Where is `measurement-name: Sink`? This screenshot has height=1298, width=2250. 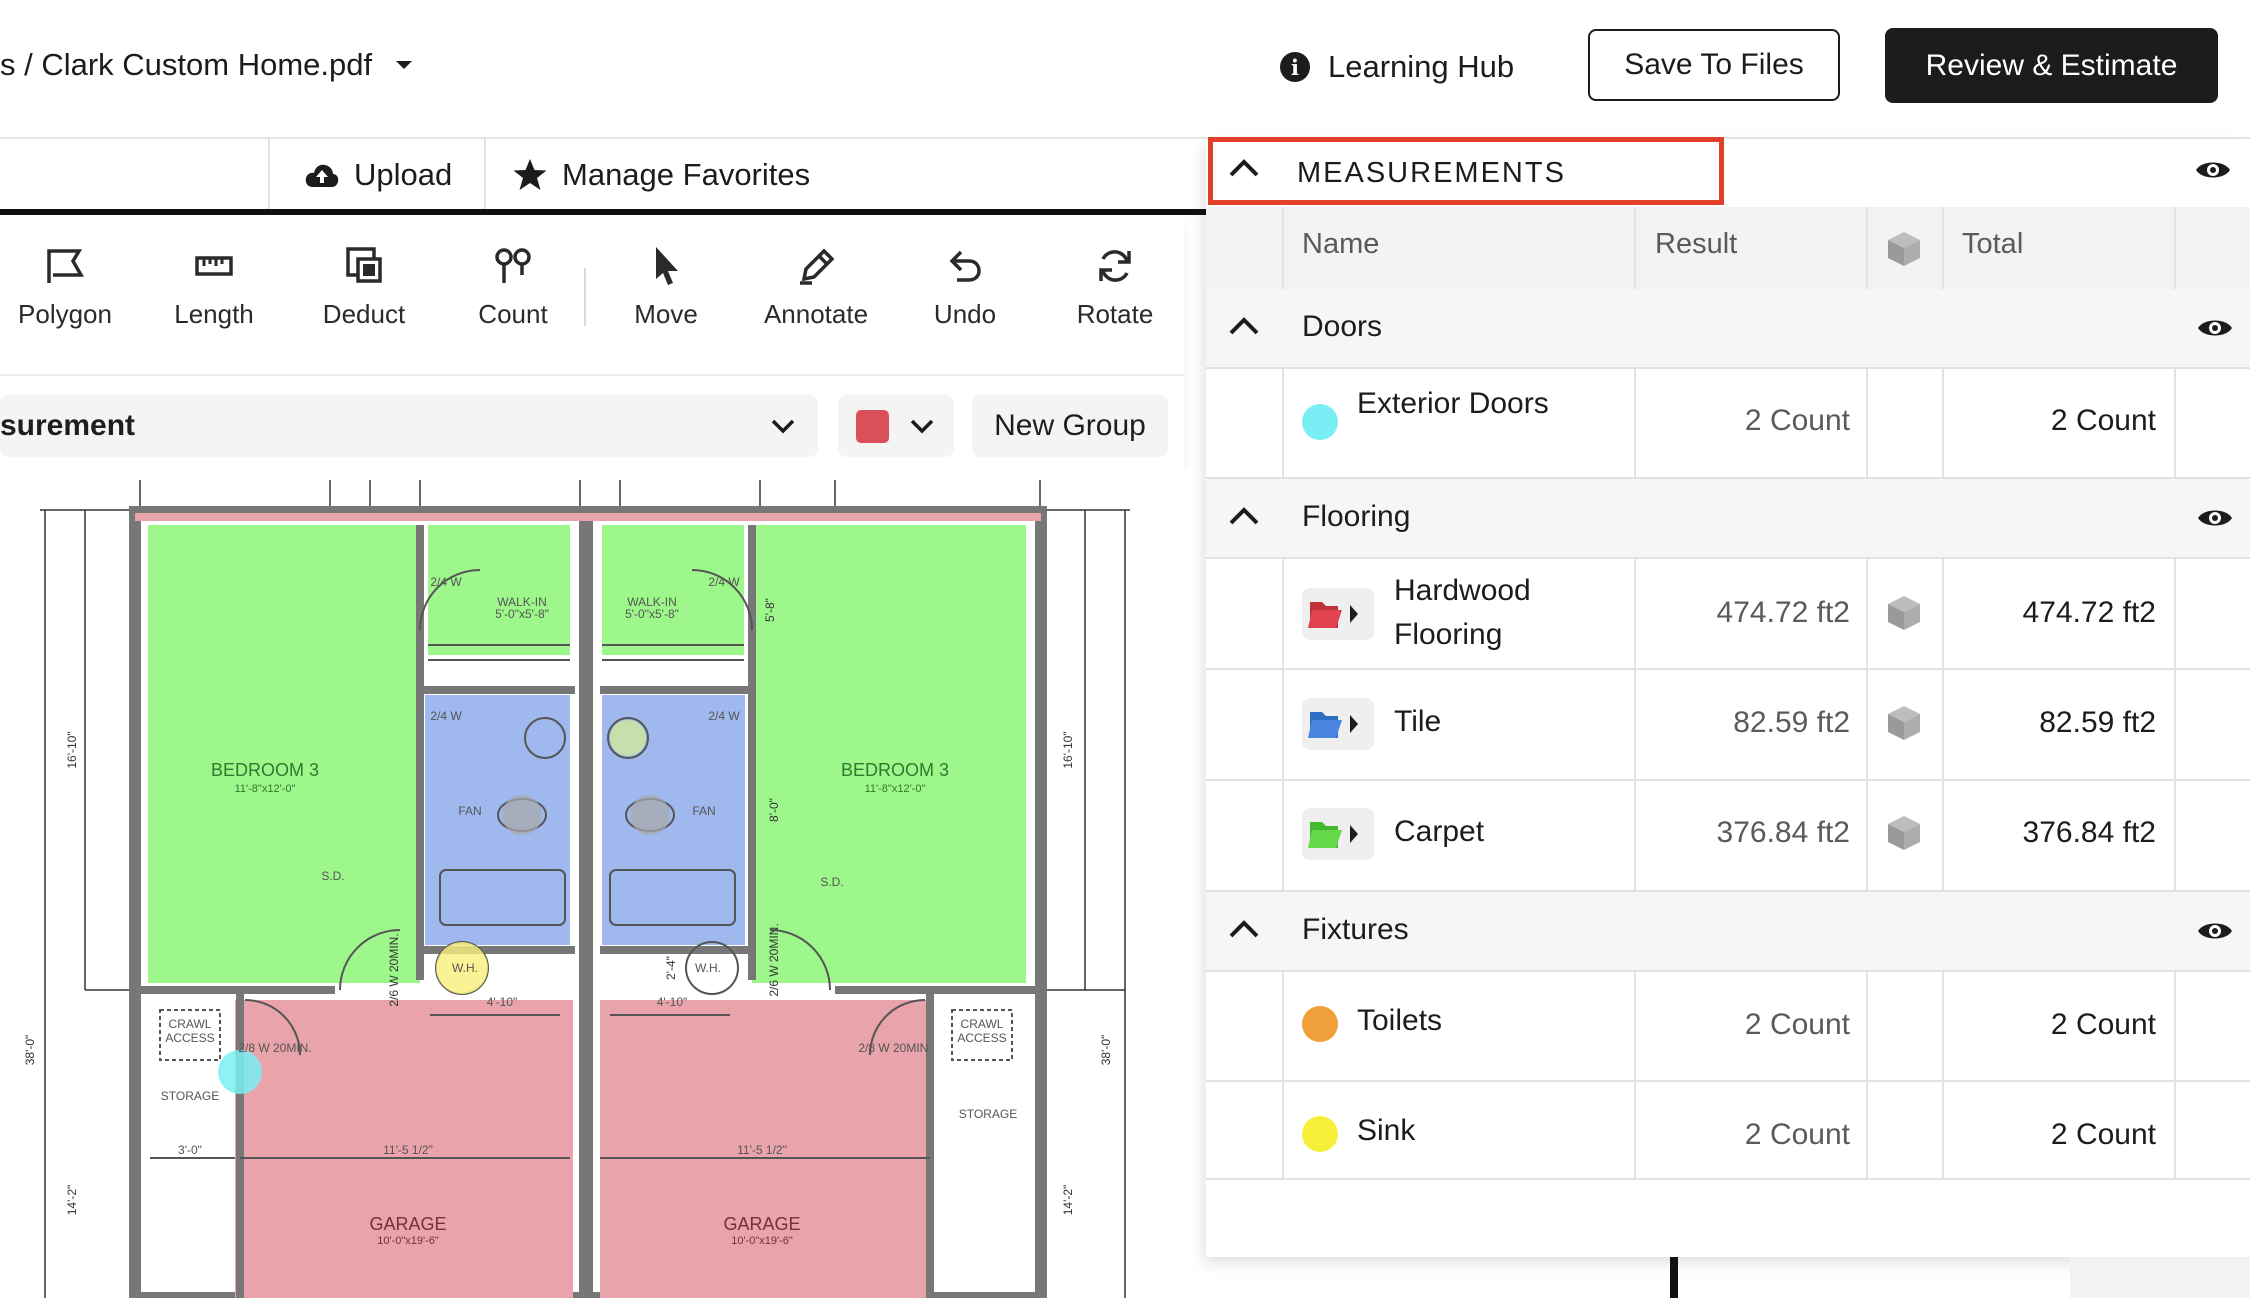
measurement-name: Sink is located at coordinates (1386, 1131).